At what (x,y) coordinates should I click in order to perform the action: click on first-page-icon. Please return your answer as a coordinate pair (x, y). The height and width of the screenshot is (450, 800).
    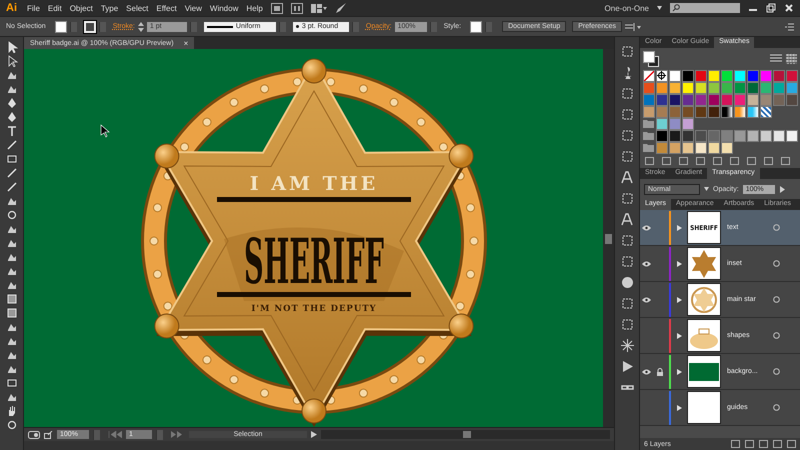
    Looking at the image, I should click on (115, 434).